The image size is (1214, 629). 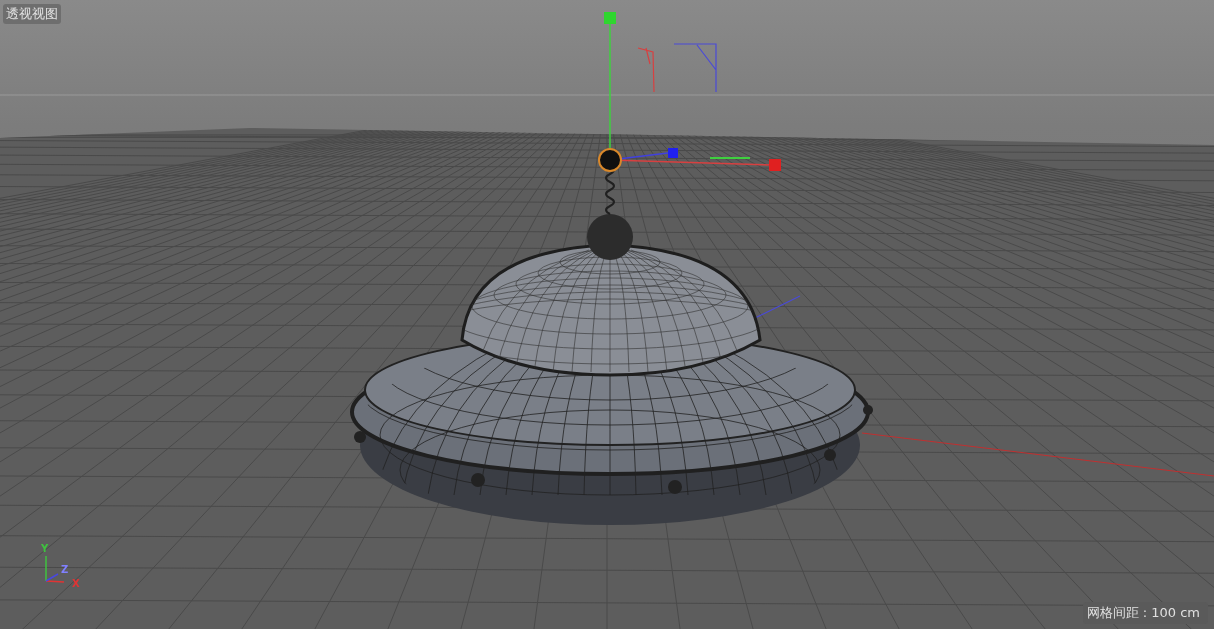 I want to click on axis-label: Z, so click(x=65, y=570).